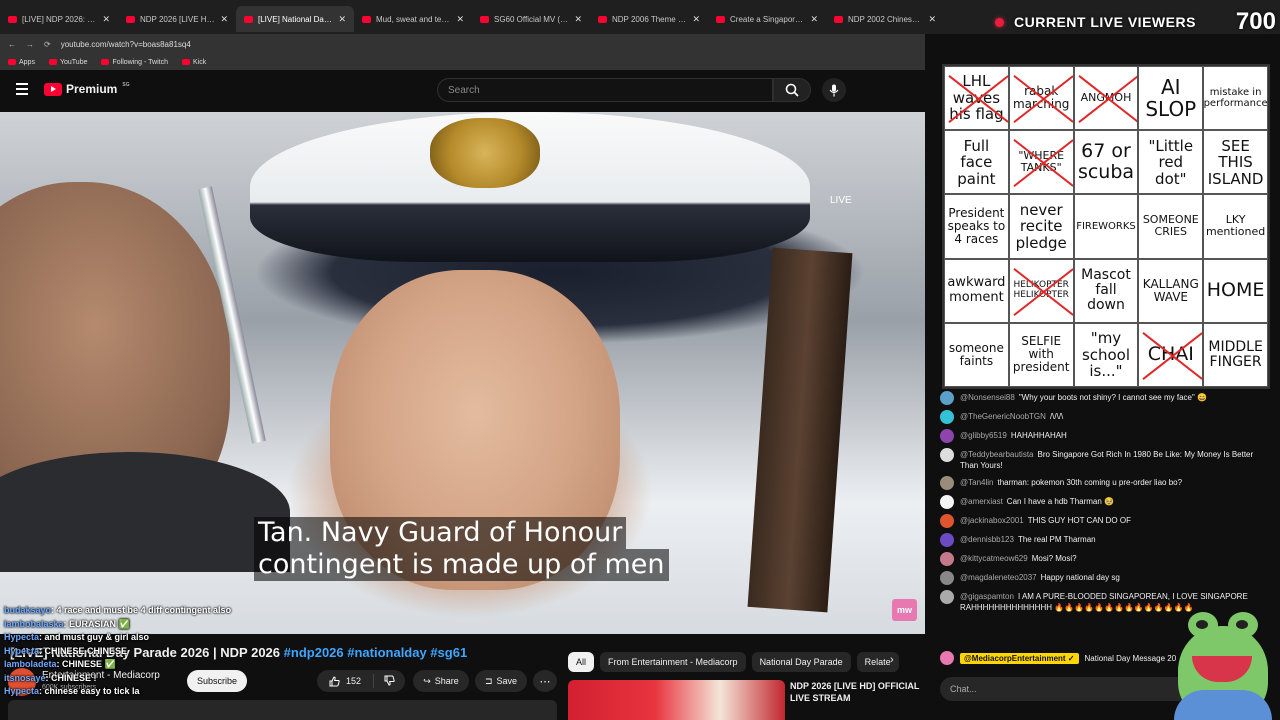  What do you see at coordinates (295, 19) in the screenshot?
I see `browser-tab: [LIVE] National Day Parade ✕` at bounding box center [295, 19].